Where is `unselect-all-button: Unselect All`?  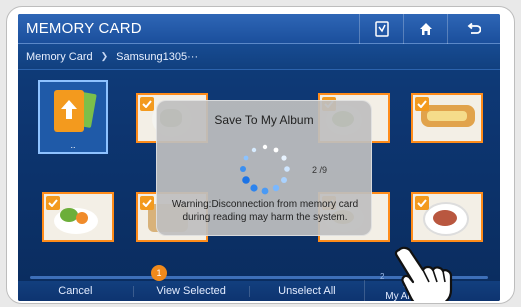 unselect-all-button: Unselect All is located at coordinates (306, 291).